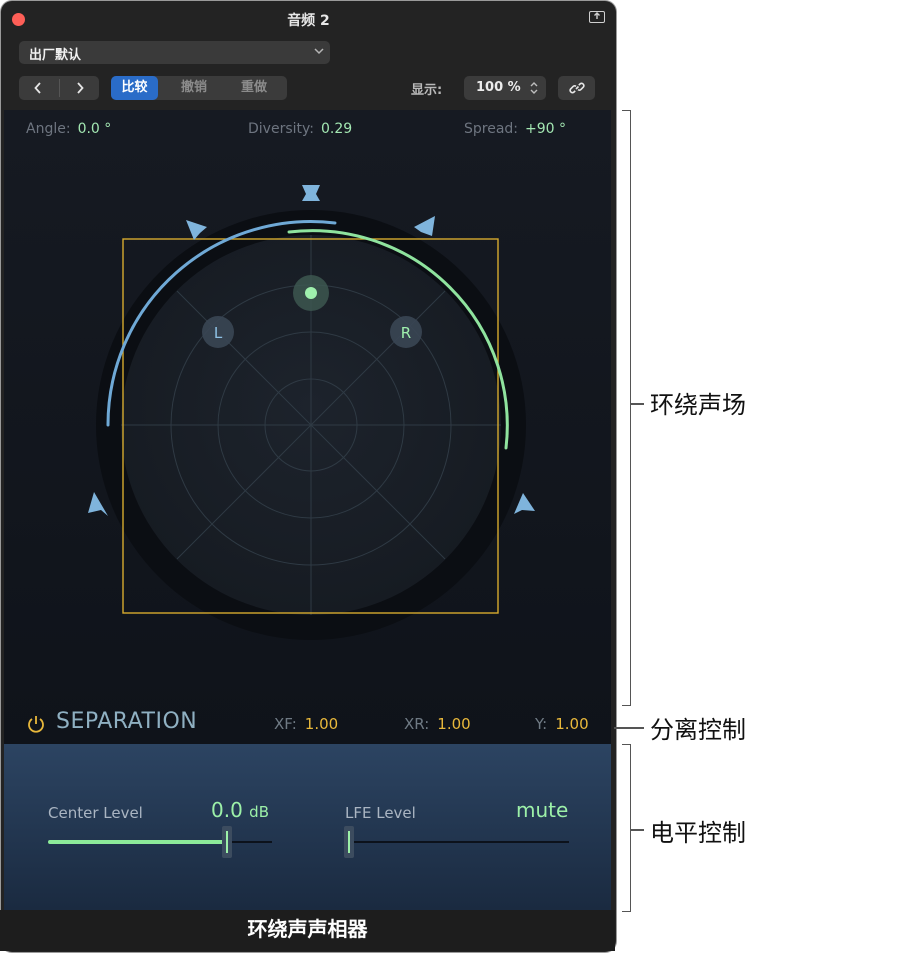 This screenshot has height=955, width=907. I want to click on zoom-value: 100 %, so click(498, 87).